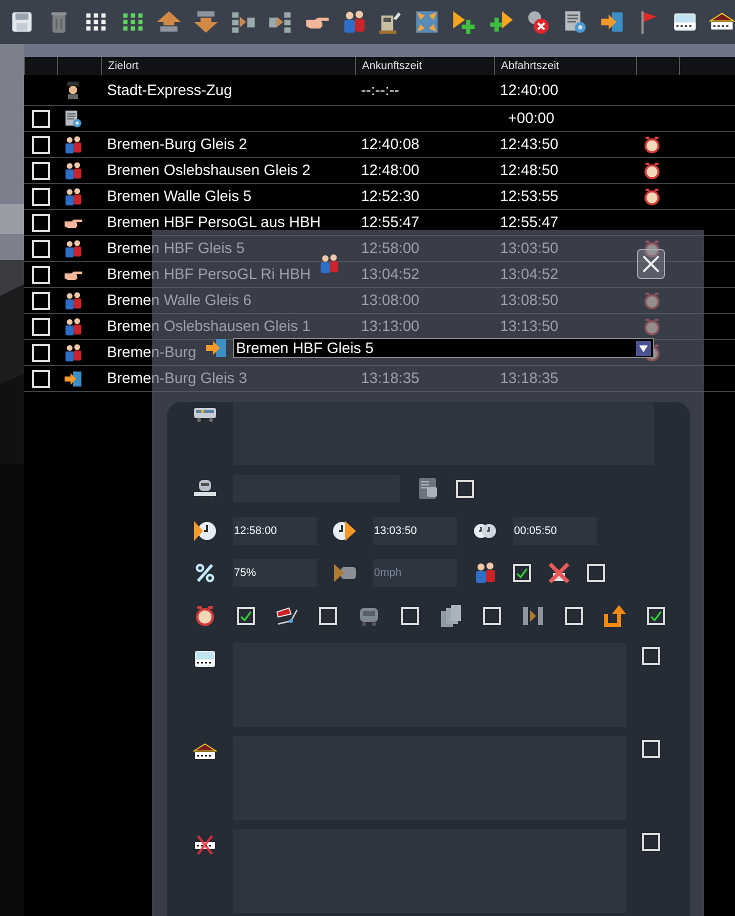  Describe the element at coordinates (345, 573) in the screenshot. I see `speed-sign-icon` at that location.